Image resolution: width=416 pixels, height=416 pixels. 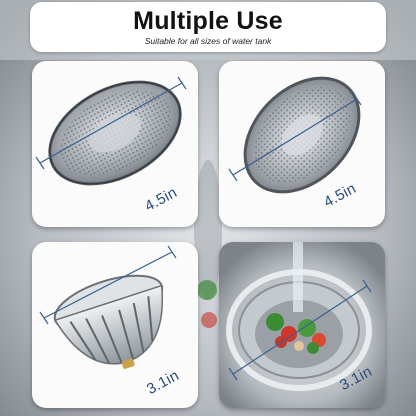 I want to click on mesh-strainer-image, so click(x=295, y=135).